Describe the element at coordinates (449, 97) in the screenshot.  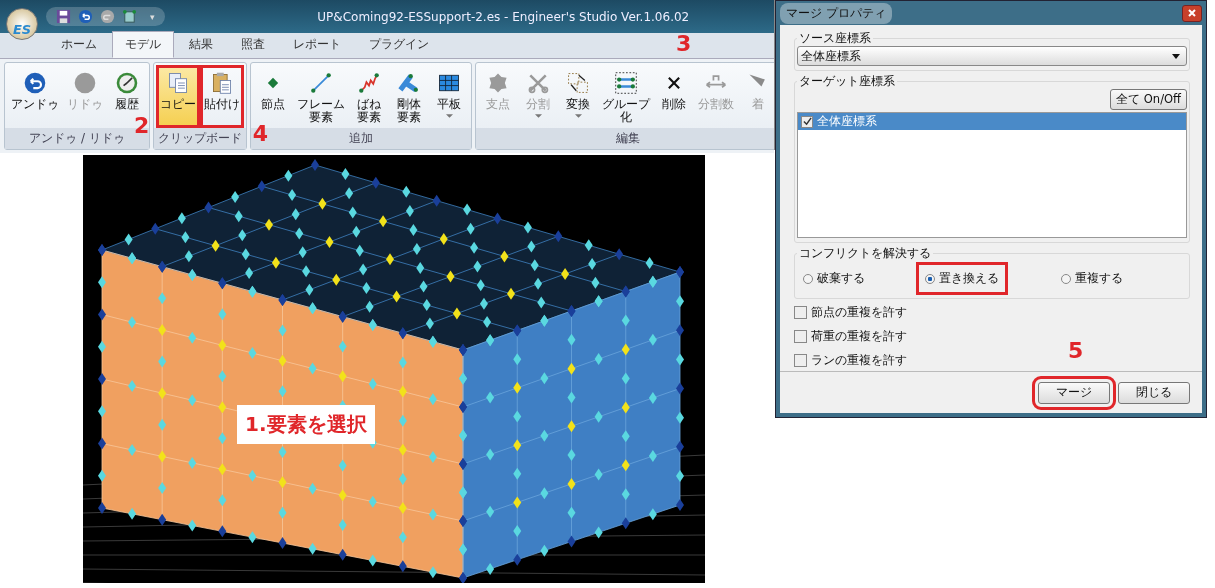
I see `ribbon-button: 平板` at that location.